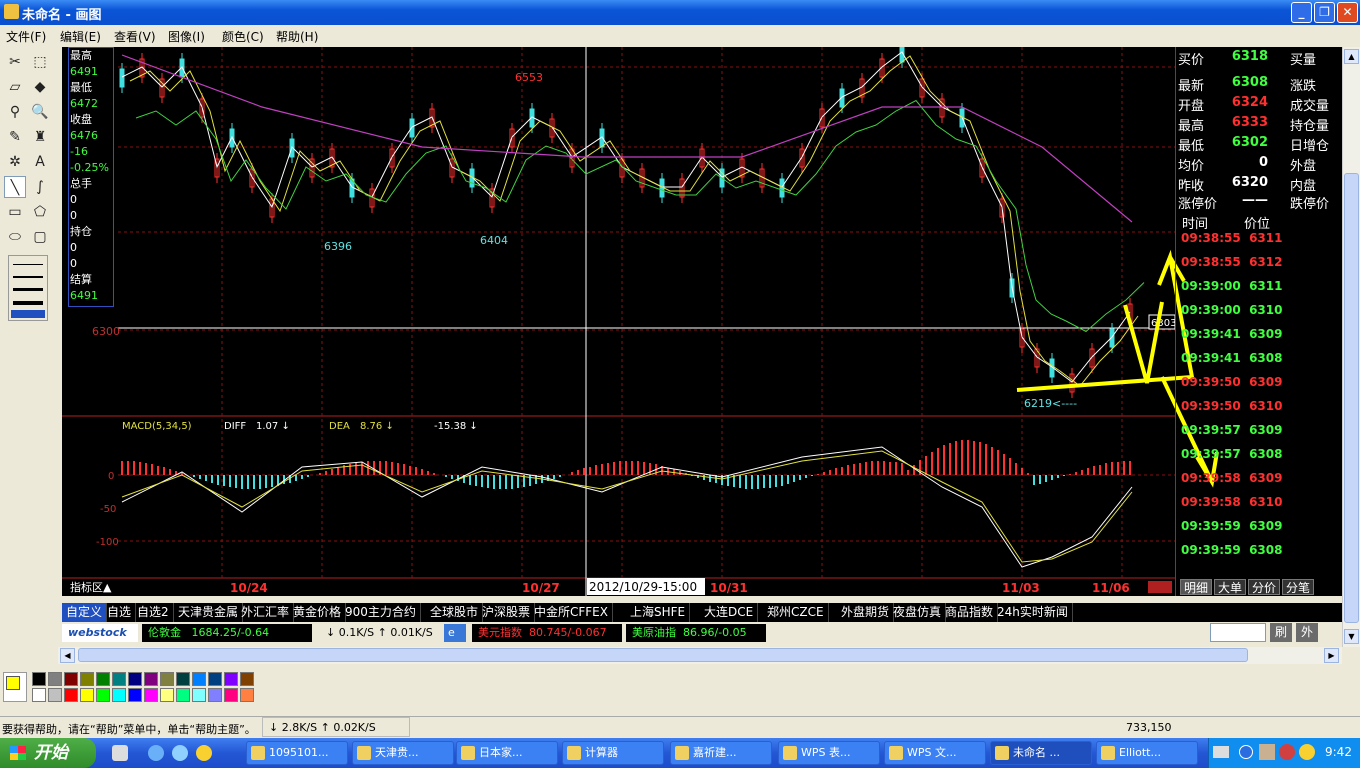 This screenshot has height=768, width=1360. I want to click on task-button: 计算器, so click(613, 753).